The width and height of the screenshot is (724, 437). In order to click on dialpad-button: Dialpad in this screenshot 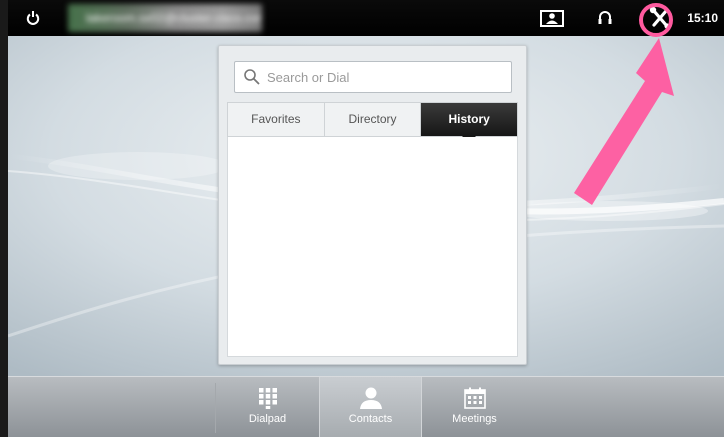, I will do `click(267, 407)`.